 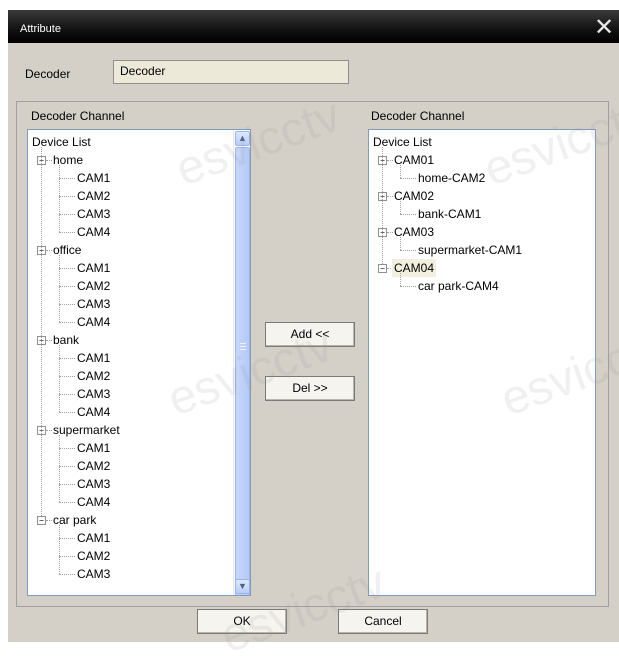 What do you see at coordinates (242, 371) in the screenshot?
I see `scroll-thumb` at bounding box center [242, 371].